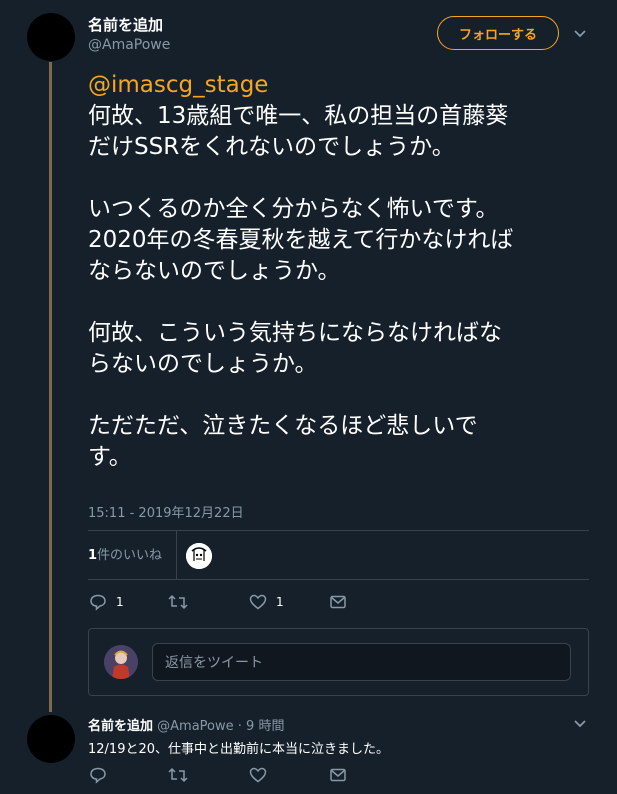  I want to click on reply-header: 名前を追加 @AmaPowe · 9 時間, so click(186, 724).